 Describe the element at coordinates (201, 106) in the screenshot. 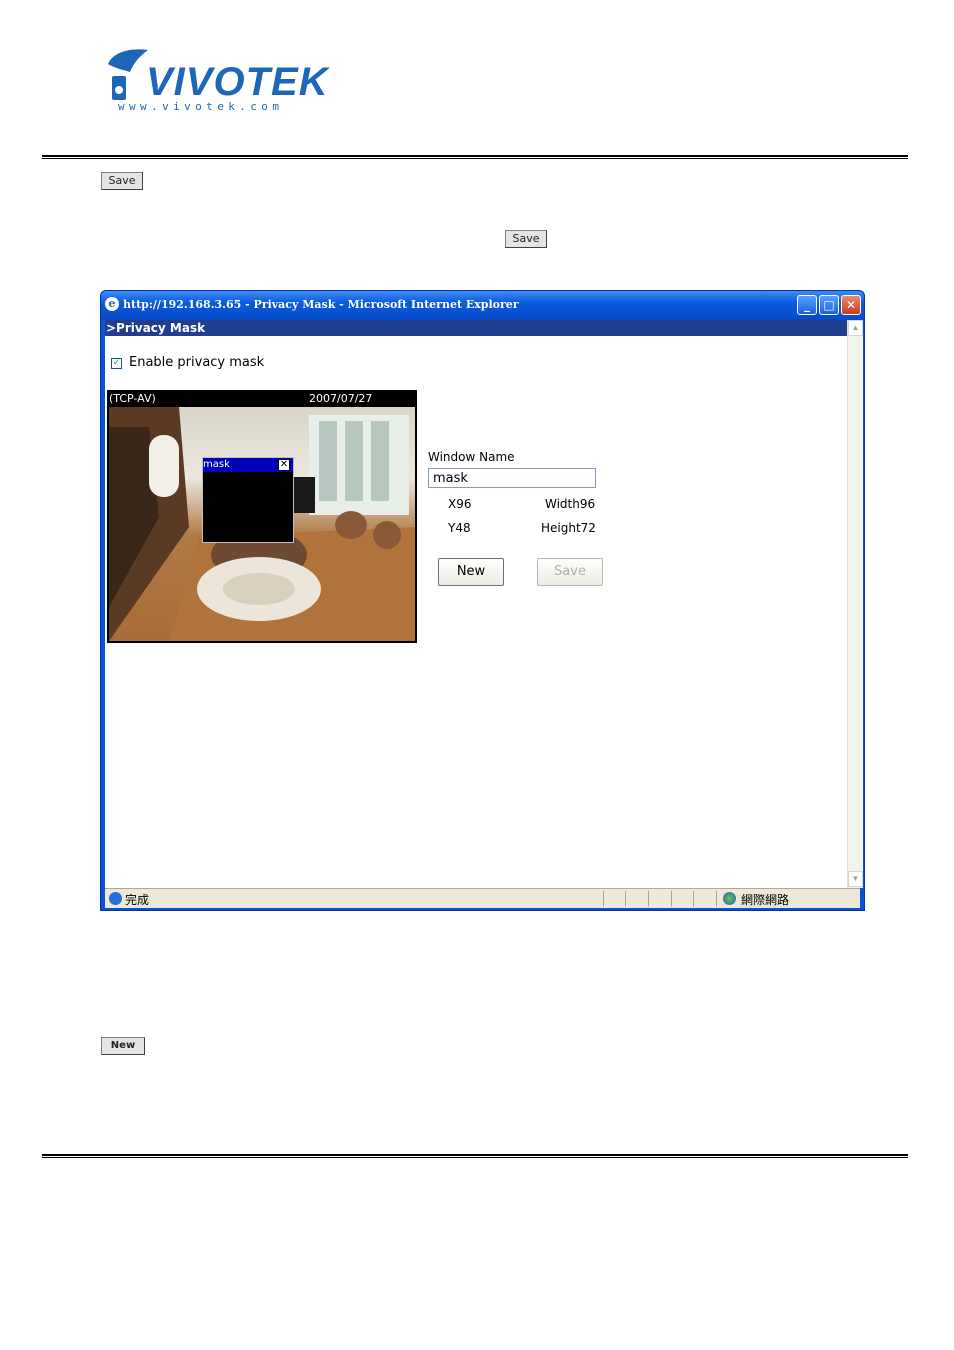

I see `brand-url: www.vivotek.com` at that location.